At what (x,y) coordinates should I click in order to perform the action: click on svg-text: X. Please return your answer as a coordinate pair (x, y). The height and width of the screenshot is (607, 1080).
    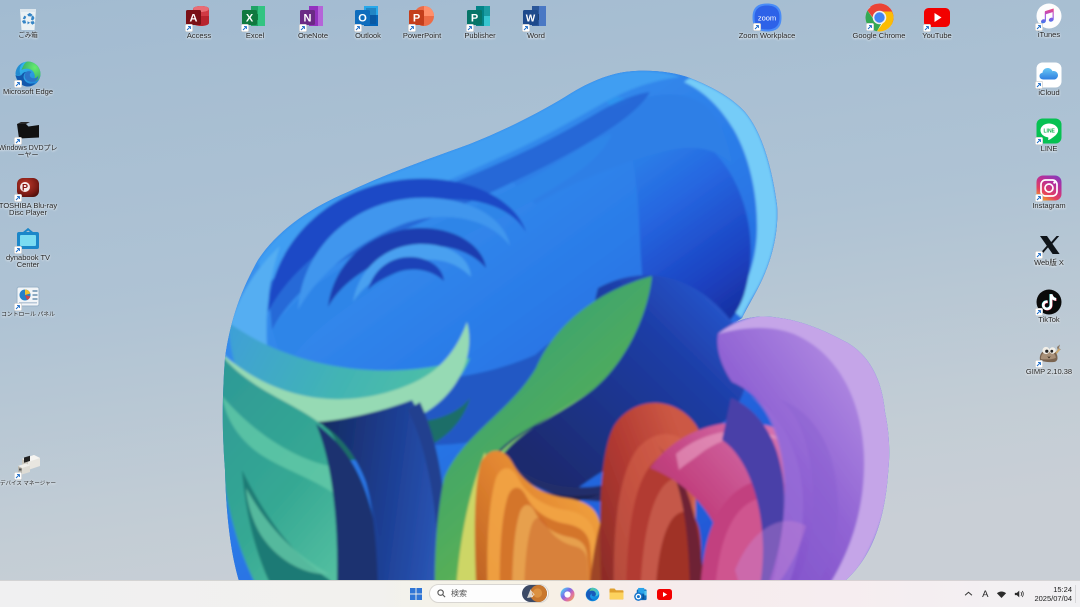
    Looking at the image, I should click on (250, 19).